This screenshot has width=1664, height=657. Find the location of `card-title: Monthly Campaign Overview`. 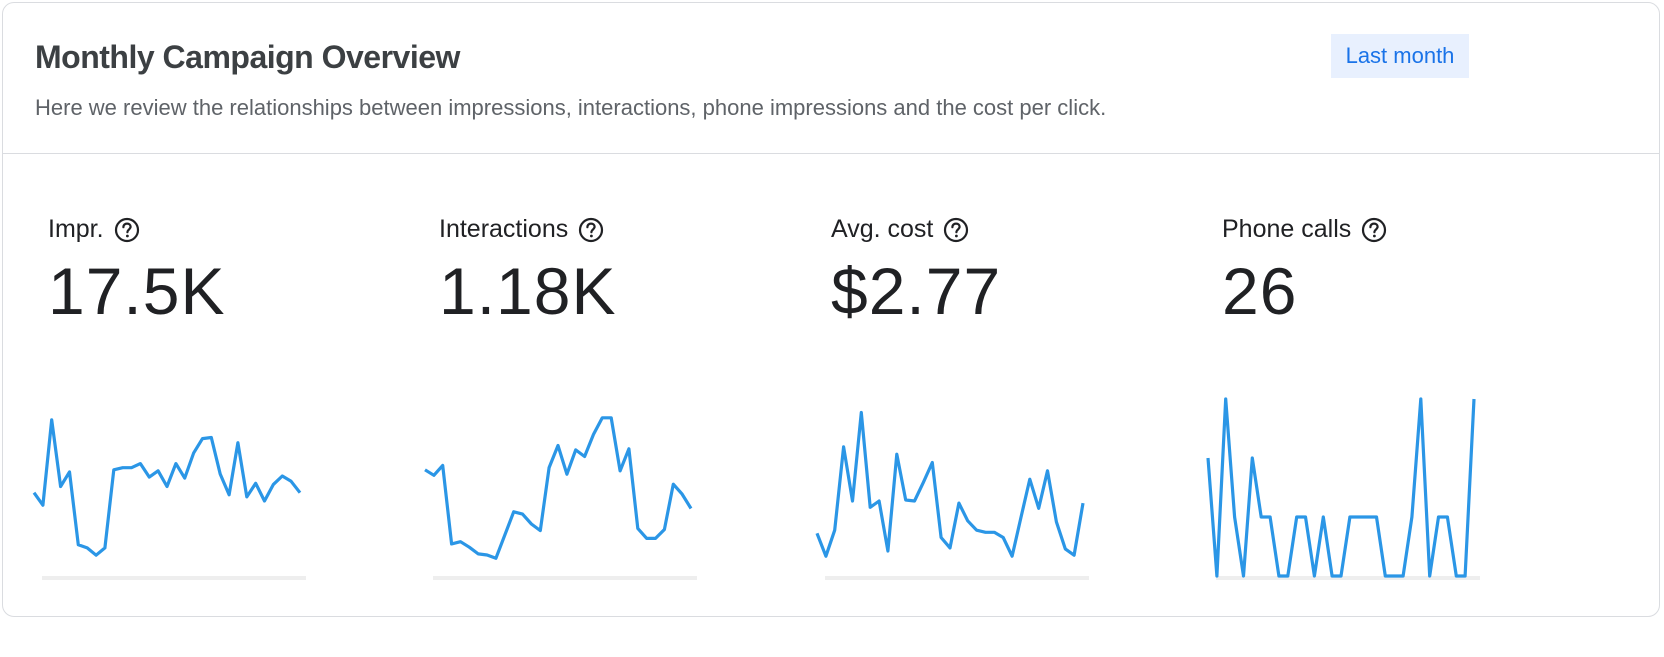

card-title: Monthly Campaign Overview is located at coordinates (247, 57).